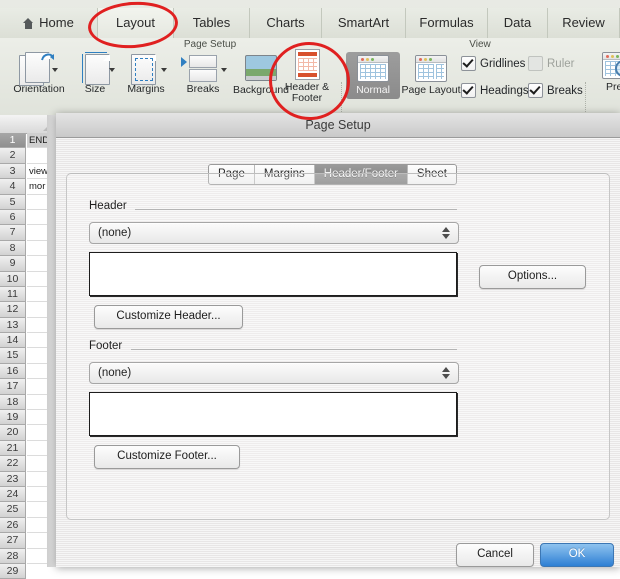 This screenshot has height=579, width=620. I want to click on ribbon-button-breaks: Breaks, so click(203, 73).